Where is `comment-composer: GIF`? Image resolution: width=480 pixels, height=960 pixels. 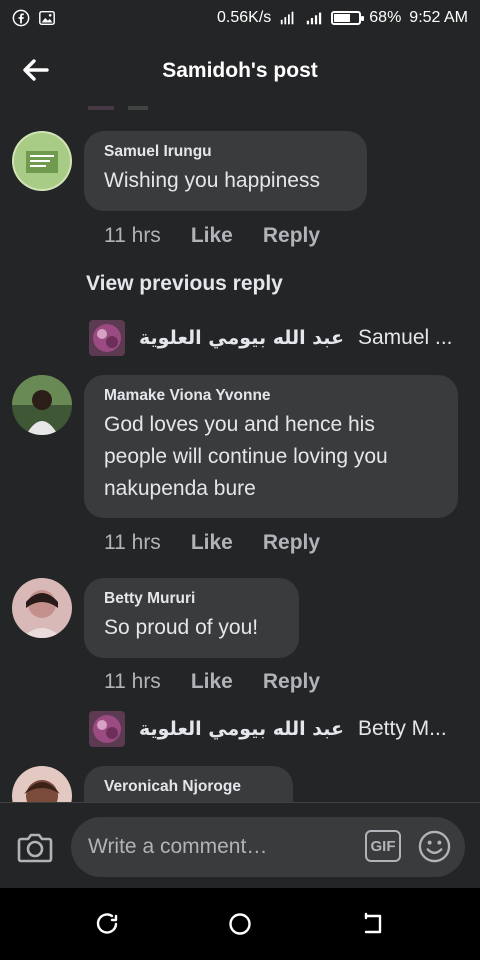
comment-composer: GIF is located at coordinates (240, 845).